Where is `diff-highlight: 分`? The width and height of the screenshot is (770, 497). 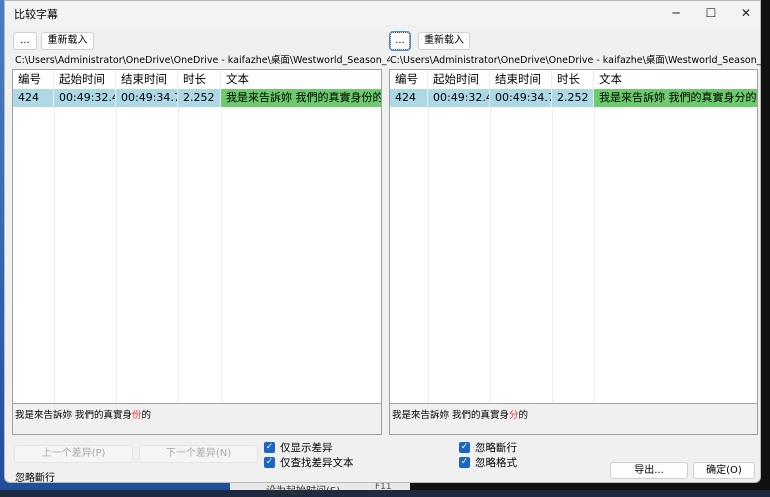 diff-highlight: 分 is located at coordinates (514, 415).